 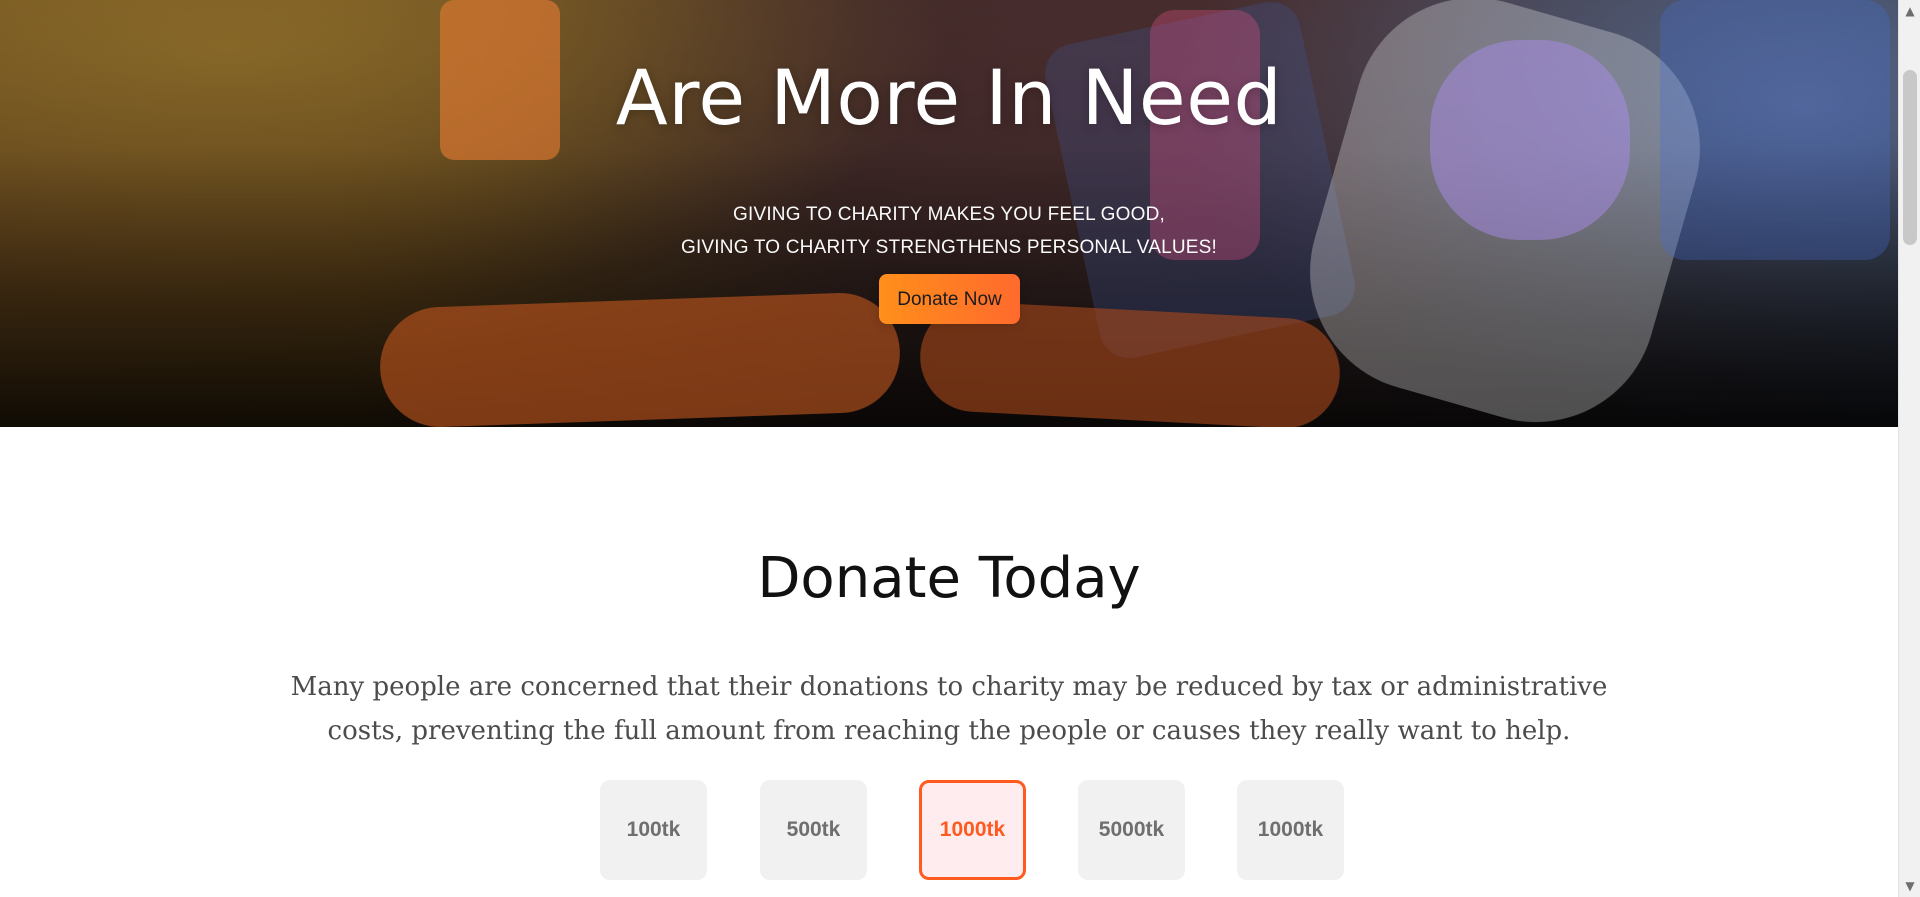 What do you see at coordinates (972, 830) in the screenshot?
I see `donation-amount-option-selected: 1000tk` at bounding box center [972, 830].